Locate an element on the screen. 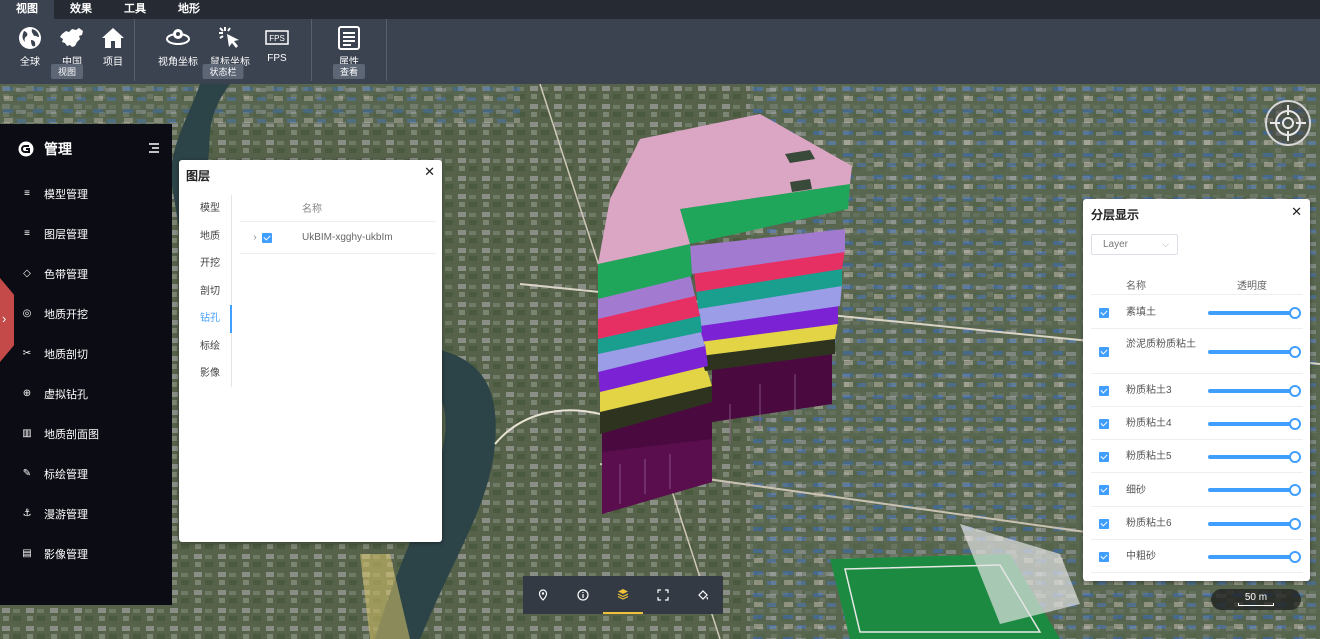 Image resolution: width=1320 pixels, height=639 pixels. sidebar-item: ≡ 模型管理 is located at coordinates (86, 194).